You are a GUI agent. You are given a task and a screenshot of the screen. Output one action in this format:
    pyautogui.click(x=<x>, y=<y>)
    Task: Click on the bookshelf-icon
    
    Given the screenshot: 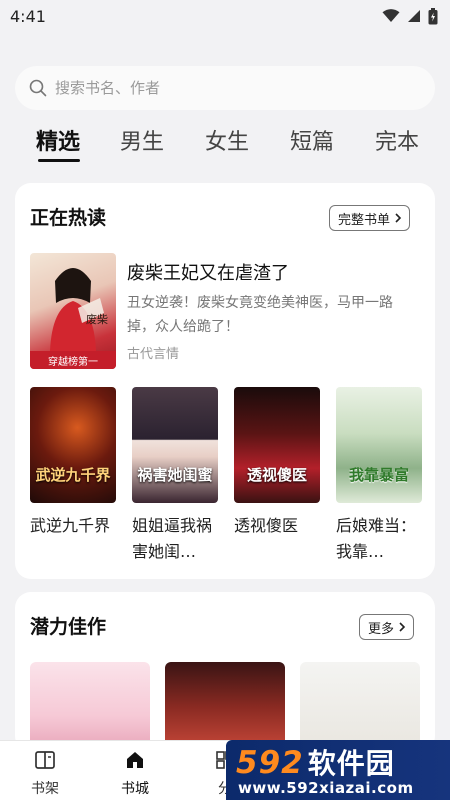 What is the action you would take?
    pyautogui.click(x=45, y=760)
    